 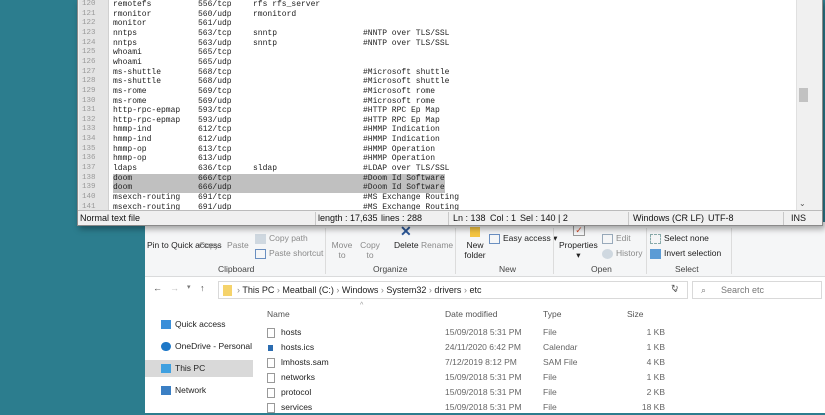 I want to click on paste-button: Paste, so click(x=238, y=245).